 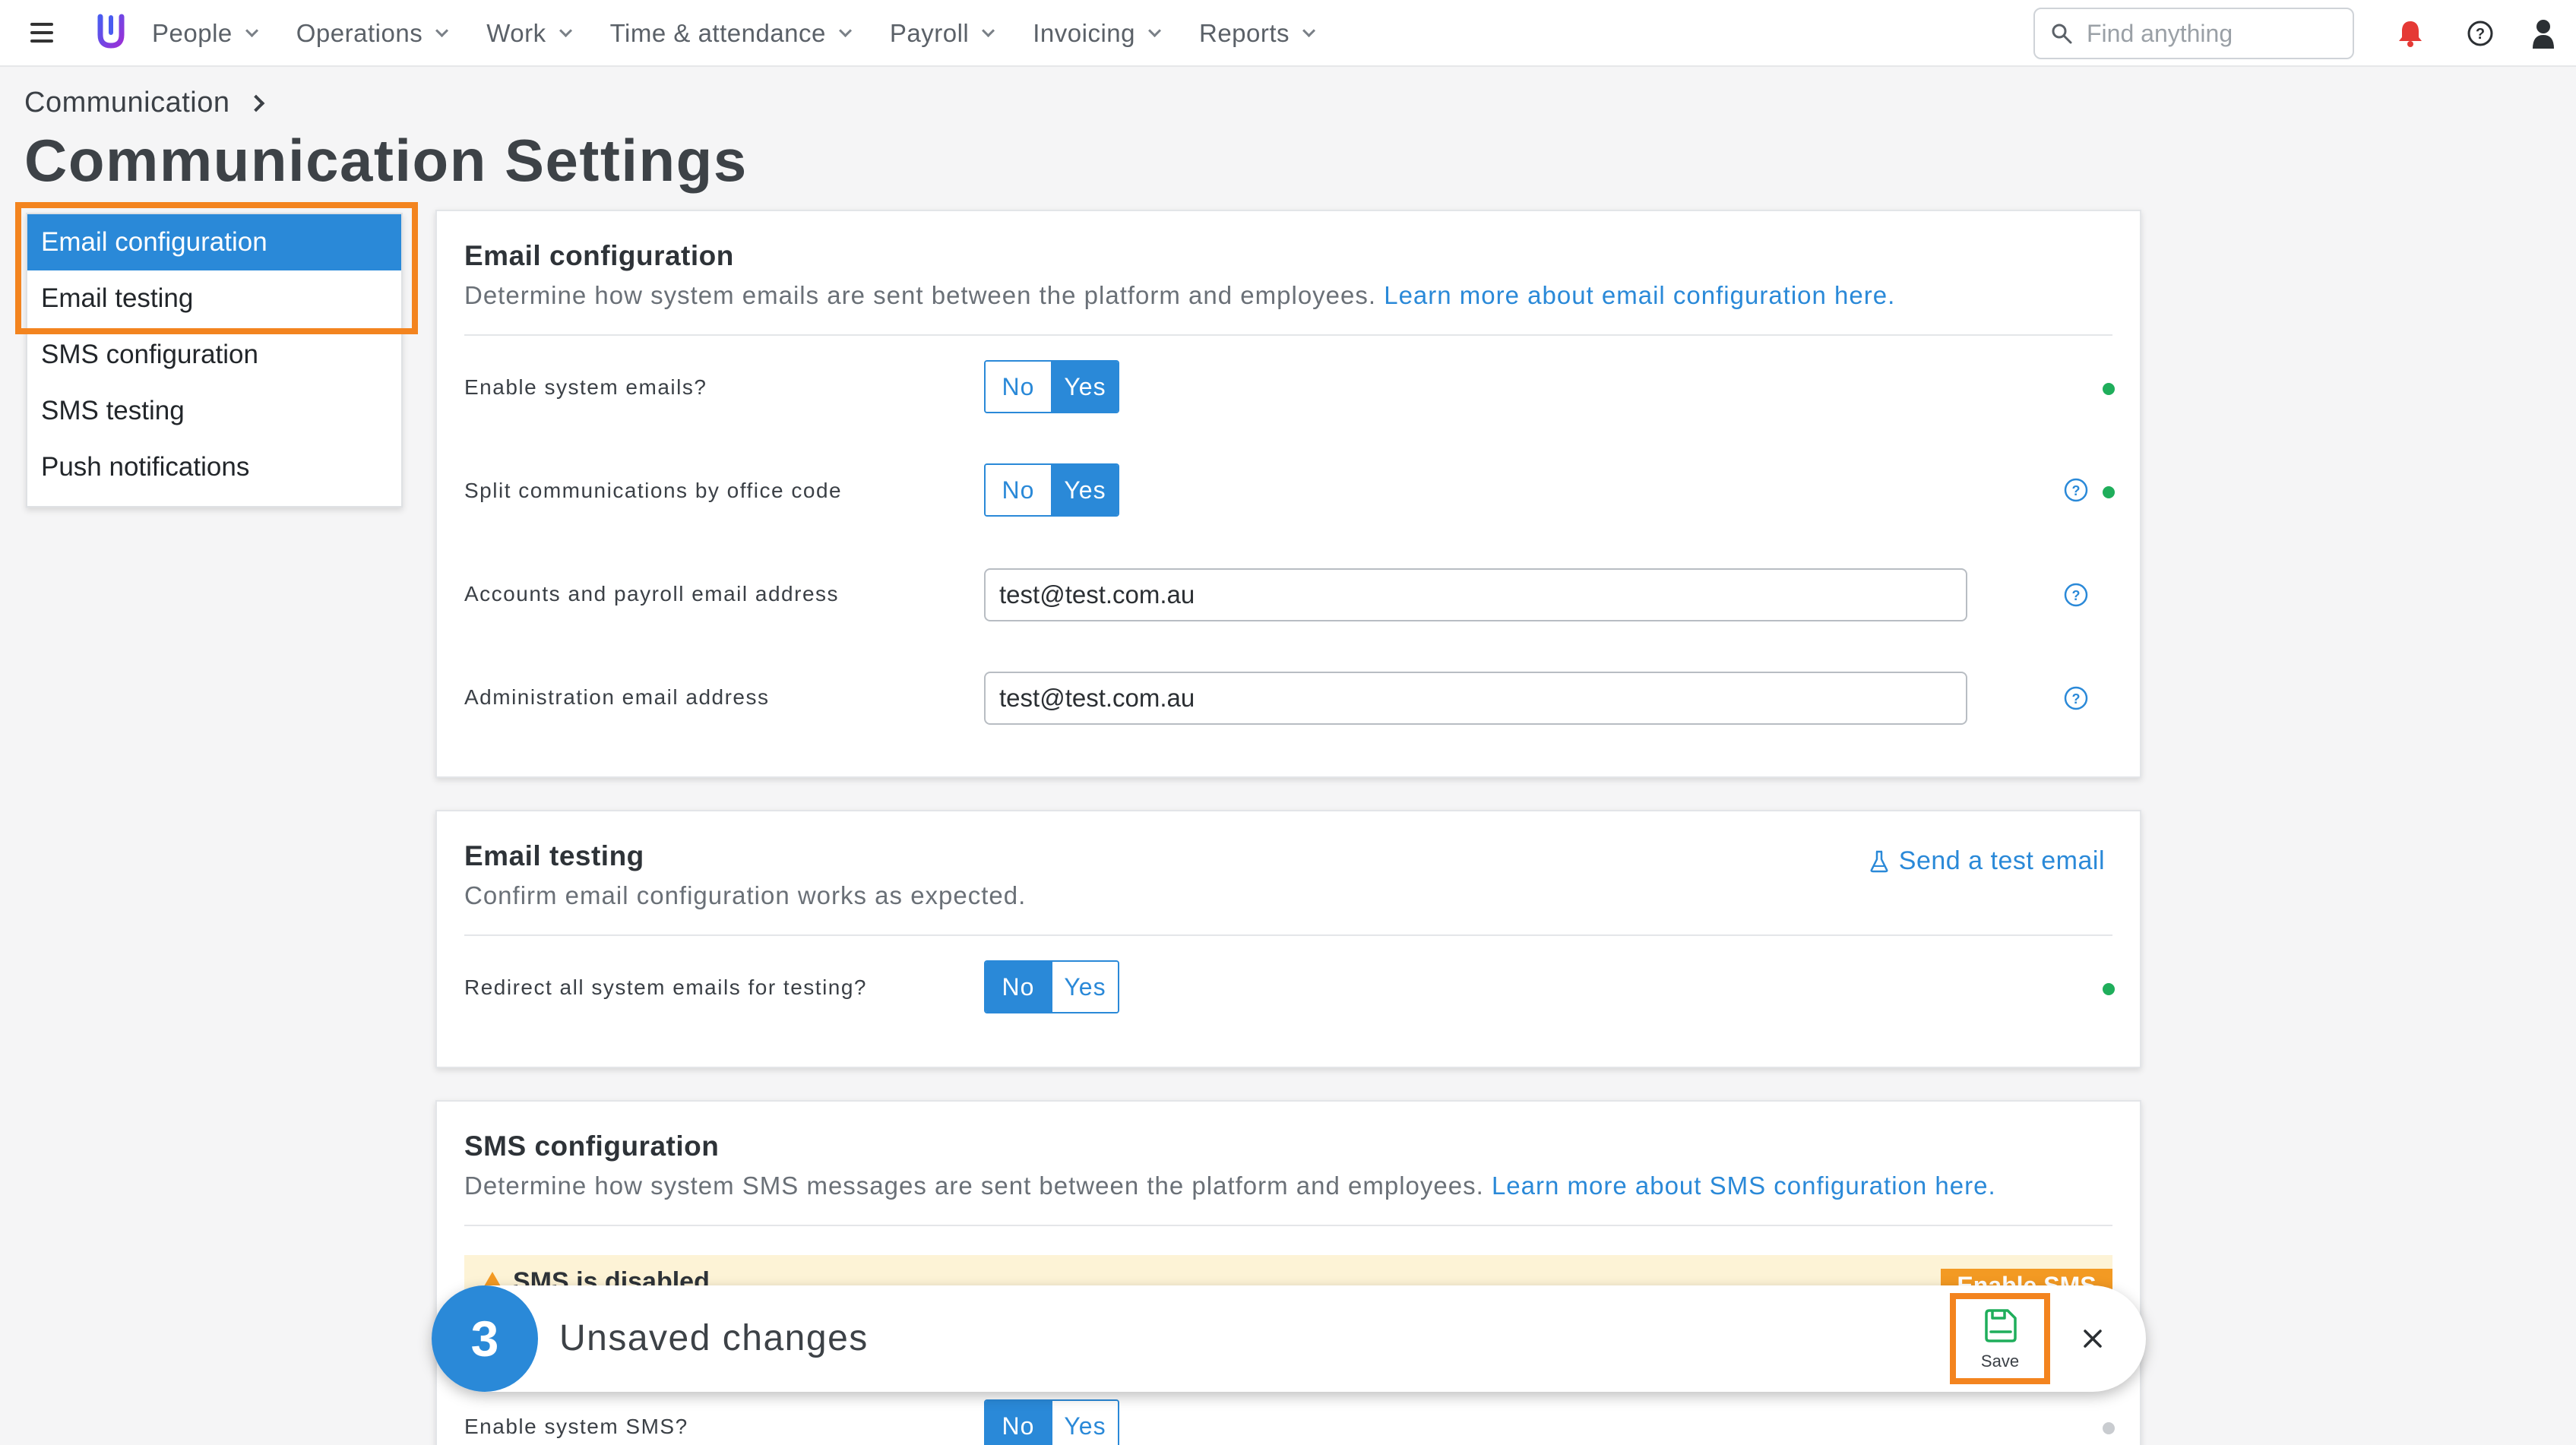 What do you see at coordinates (127, 103) in the screenshot?
I see `breadcrumb-link: Communication` at bounding box center [127, 103].